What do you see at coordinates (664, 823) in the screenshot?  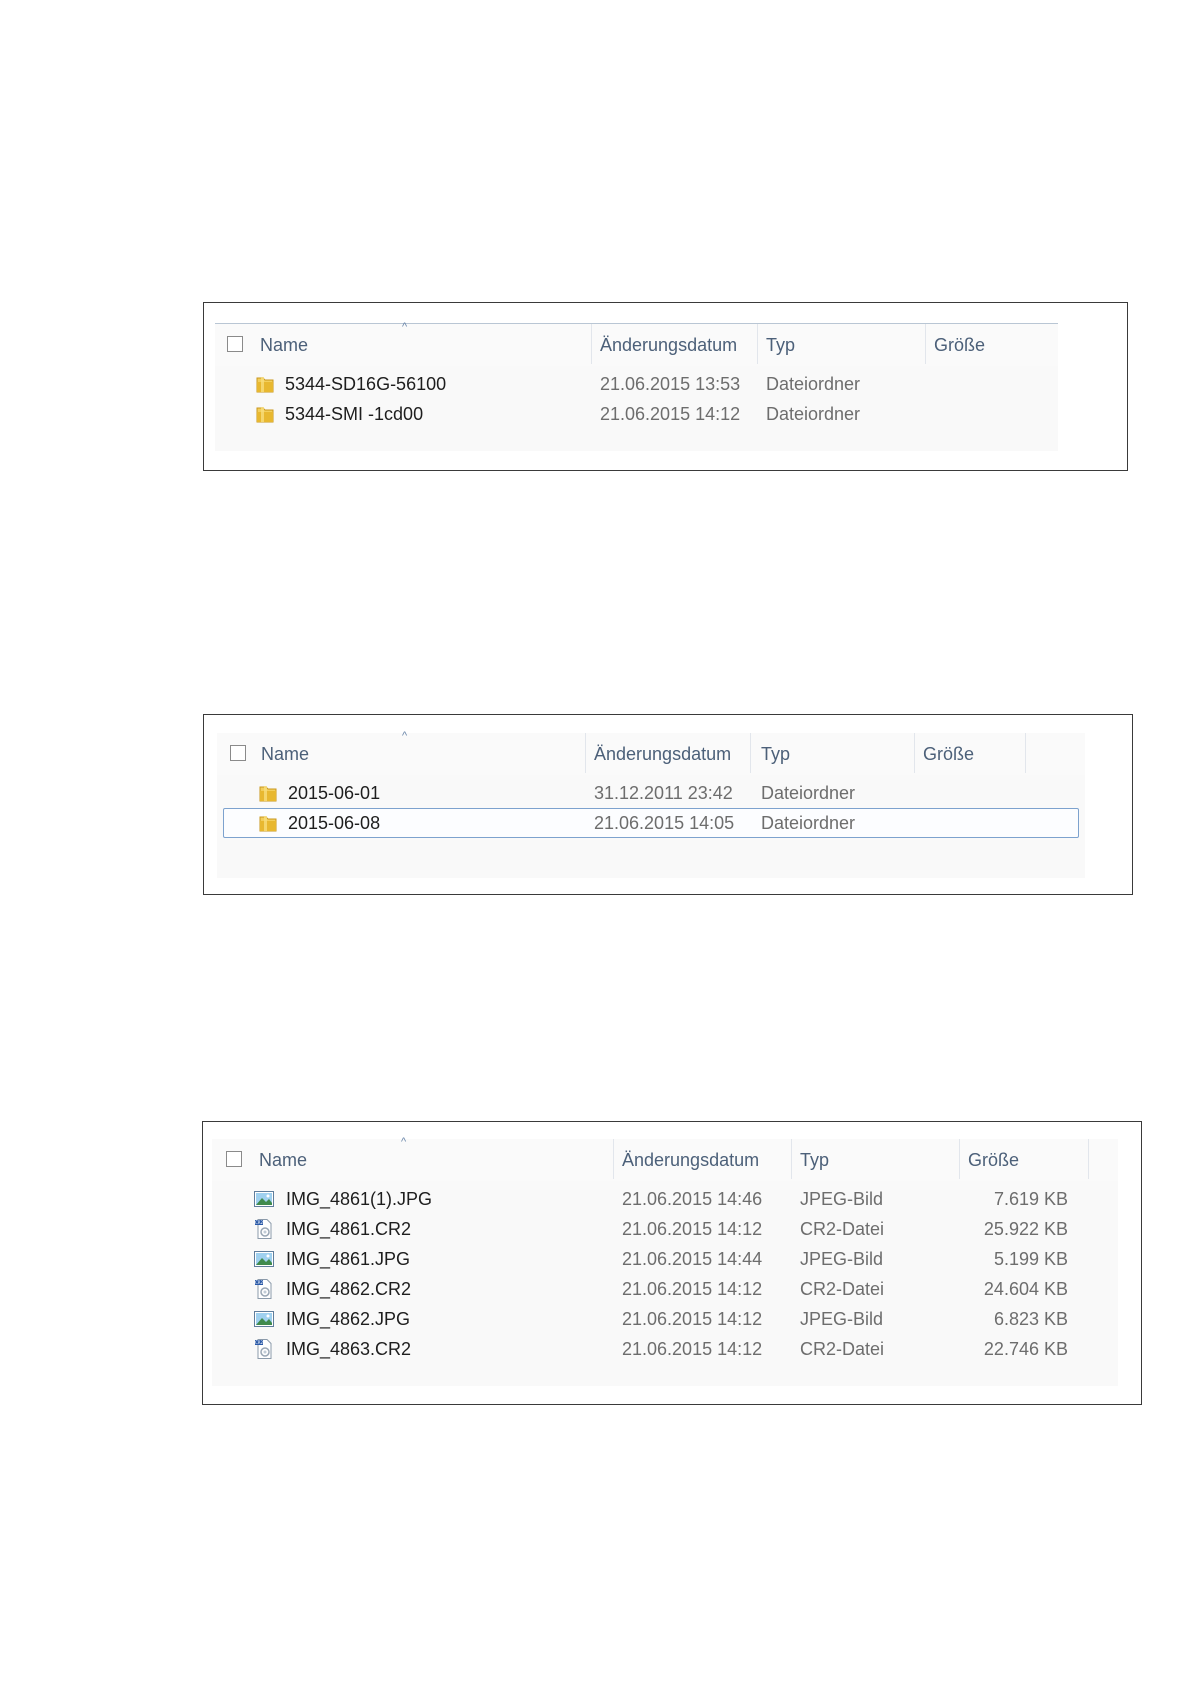 I see `modified-date: 21.06.2015 14:05` at bounding box center [664, 823].